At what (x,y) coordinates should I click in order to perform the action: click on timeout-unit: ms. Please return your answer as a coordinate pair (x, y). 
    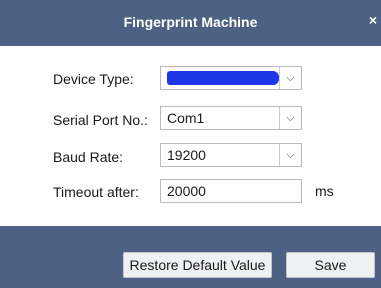
    Looking at the image, I should click on (324, 191).